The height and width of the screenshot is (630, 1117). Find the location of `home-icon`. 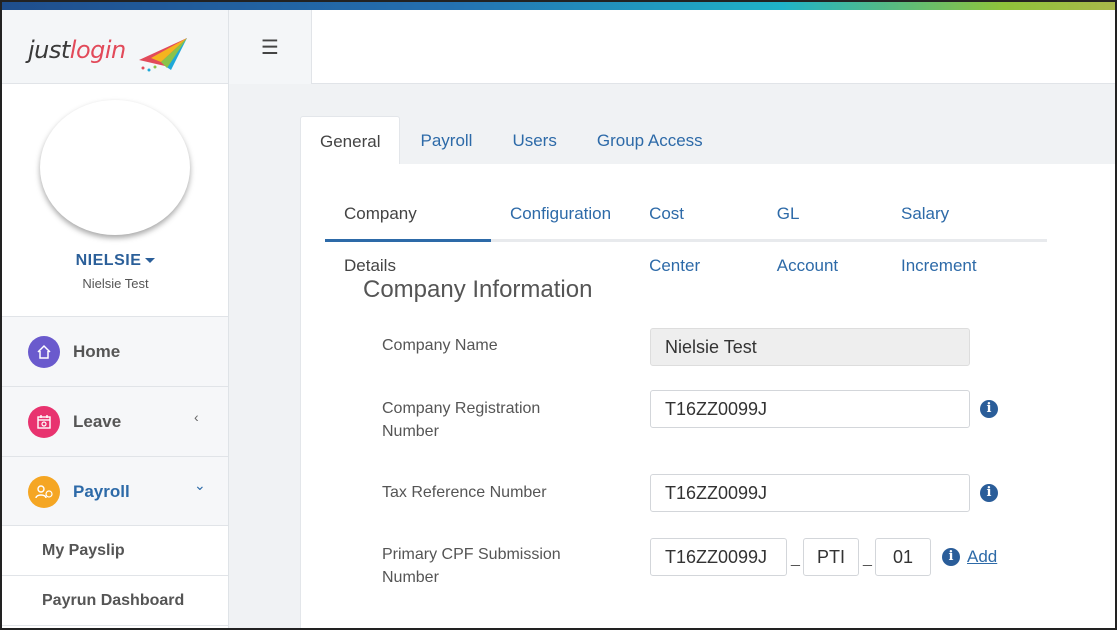

home-icon is located at coordinates (44, 352).